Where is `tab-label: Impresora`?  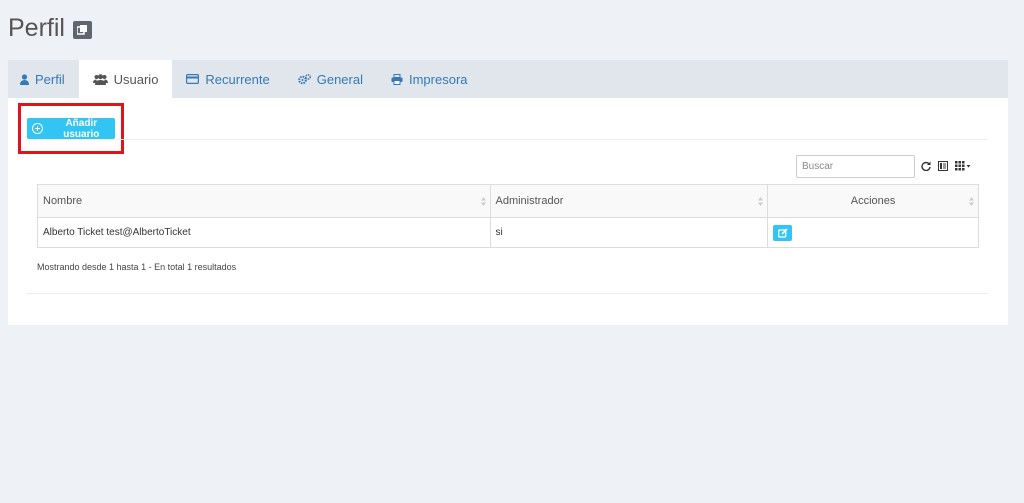 tab-label: Impresora is located at coordinates (438, 79).